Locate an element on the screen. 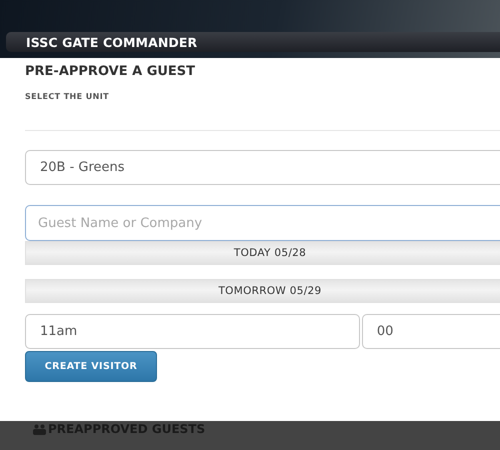 The image size is (500, 450). date-option: TODAY 05/28 is located at coordinates (262, 253).